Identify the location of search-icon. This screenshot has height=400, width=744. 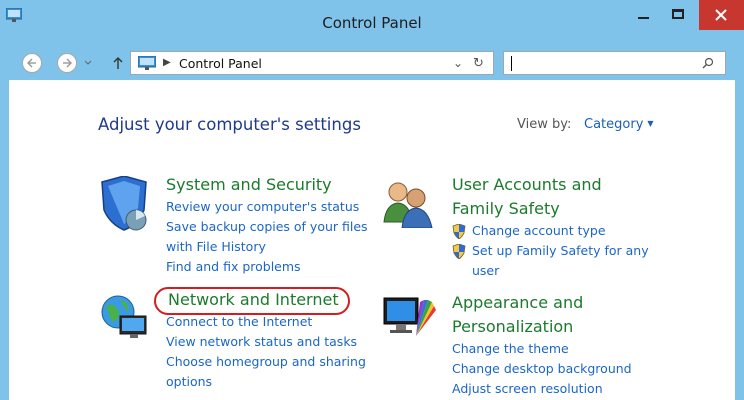
(708, 63).